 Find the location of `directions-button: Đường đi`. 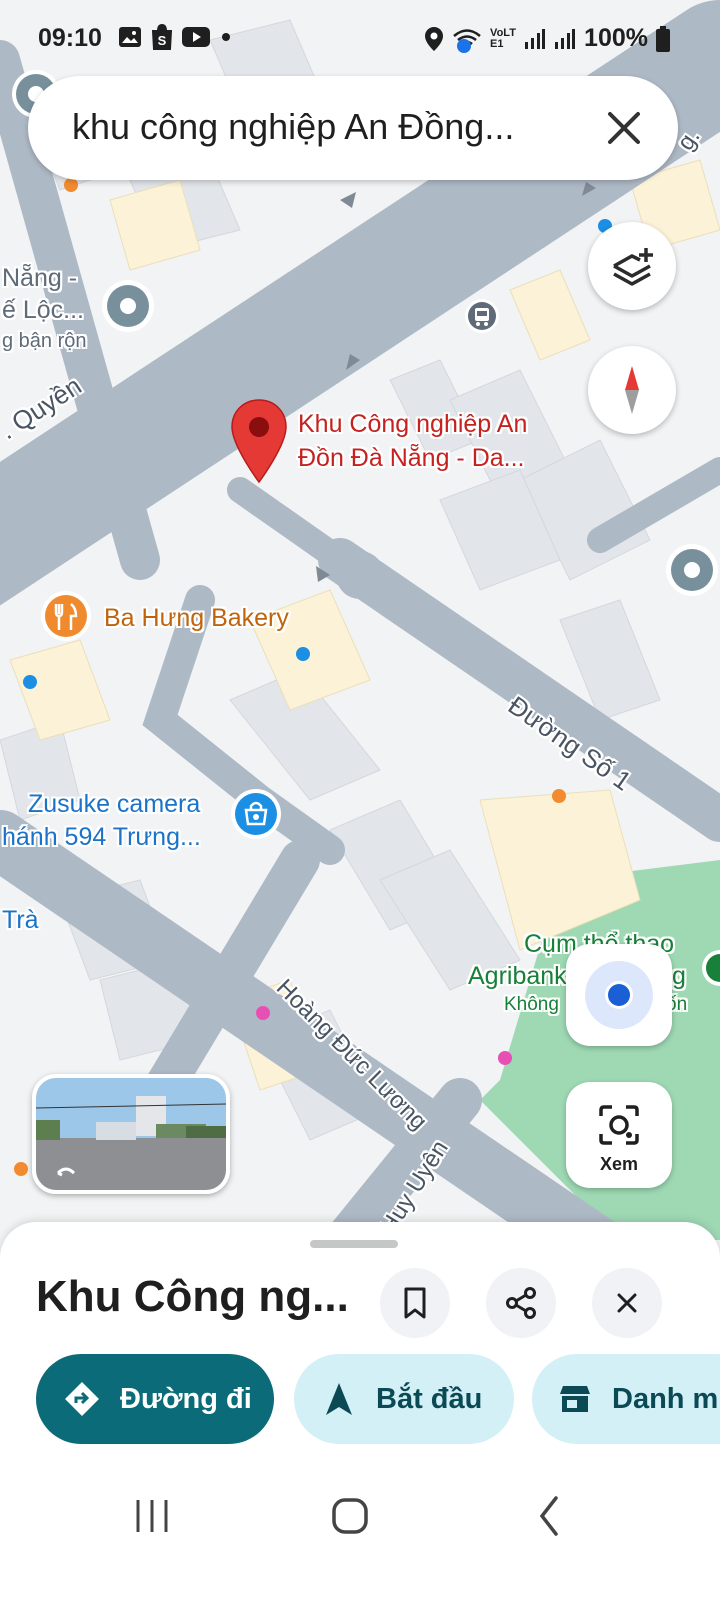

directions-button: Đường đi is located at coordinates (155, 1399).